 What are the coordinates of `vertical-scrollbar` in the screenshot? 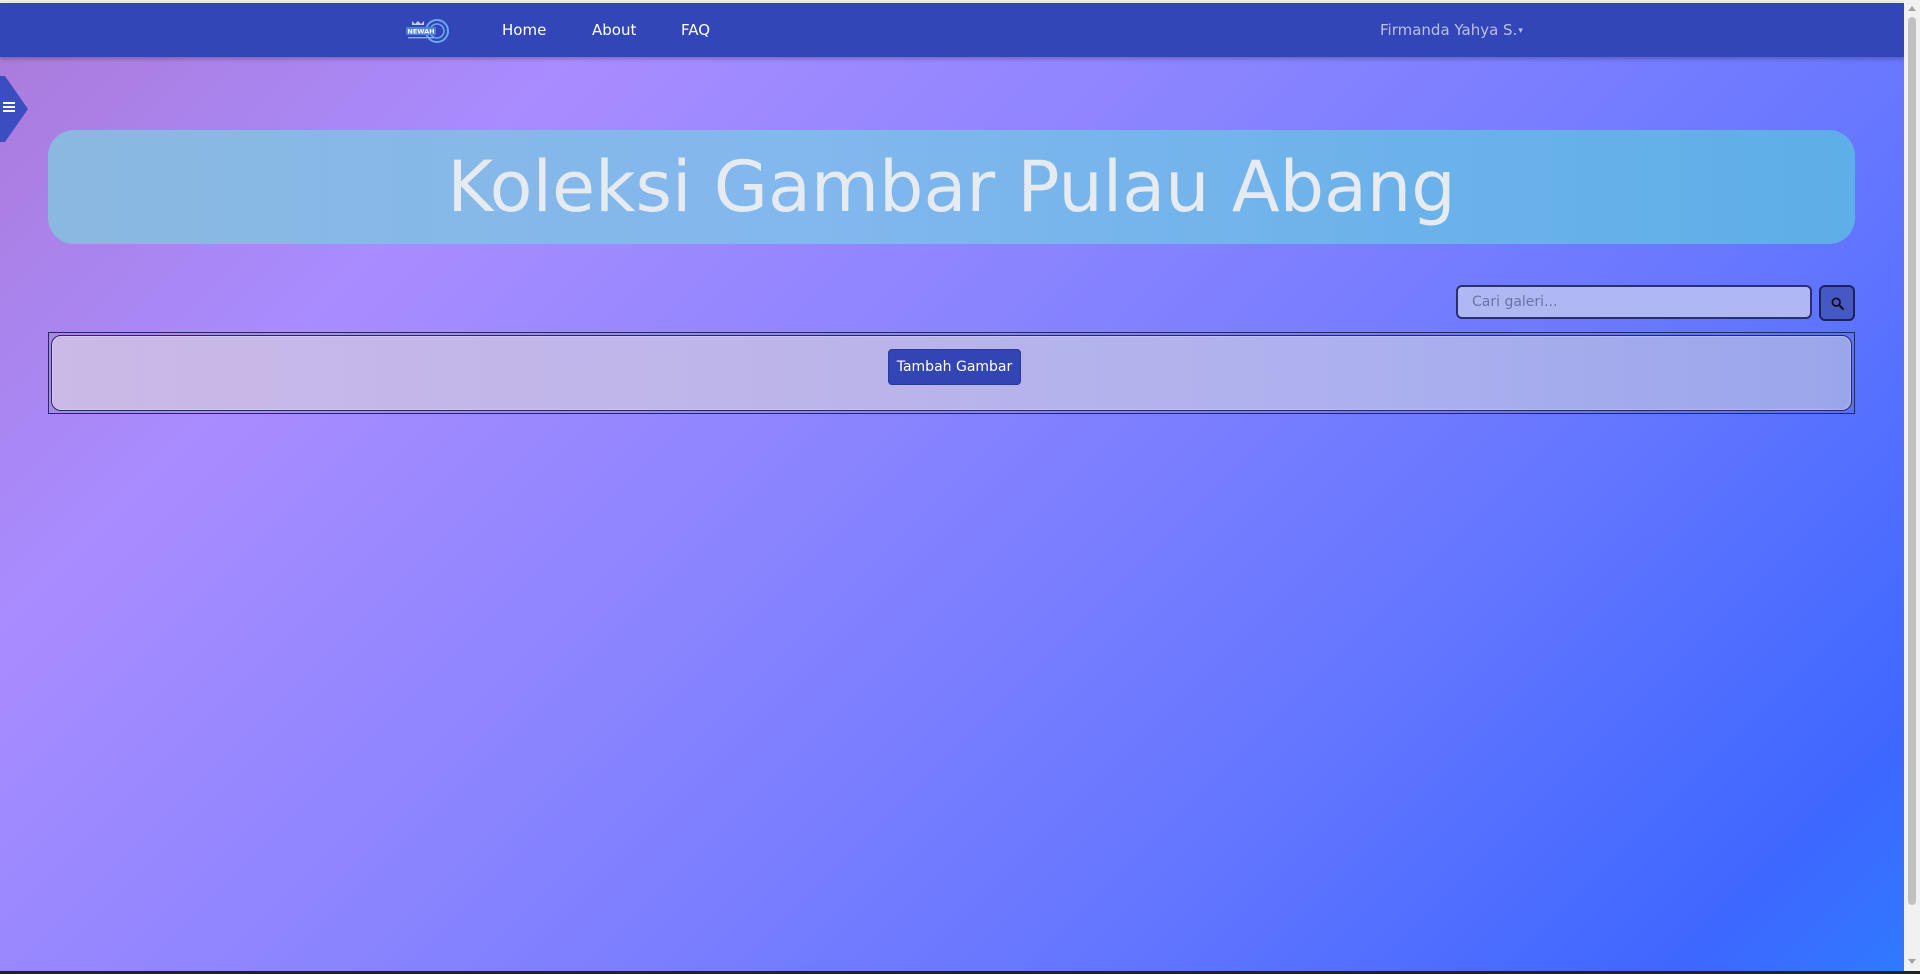 It's located at (1912, 485).